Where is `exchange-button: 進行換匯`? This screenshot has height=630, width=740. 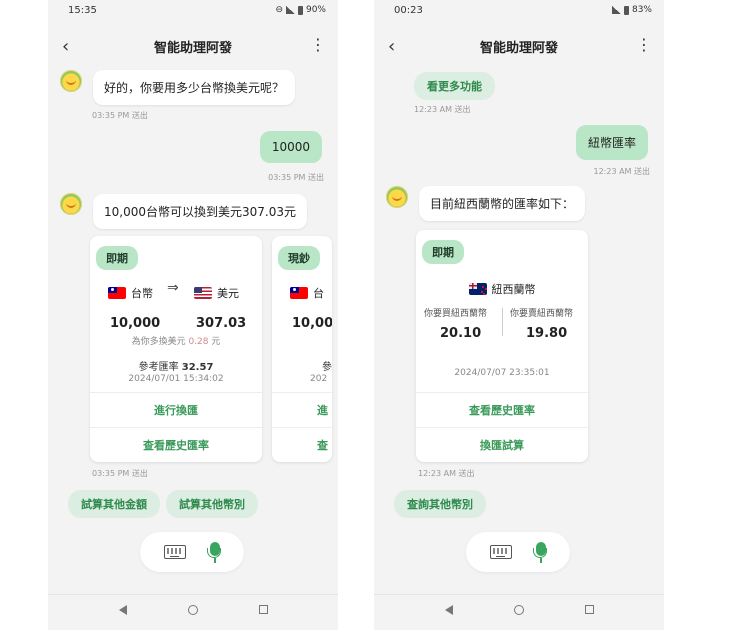
exchange-button: 進行換匯 is located at coordinates (176, 409).